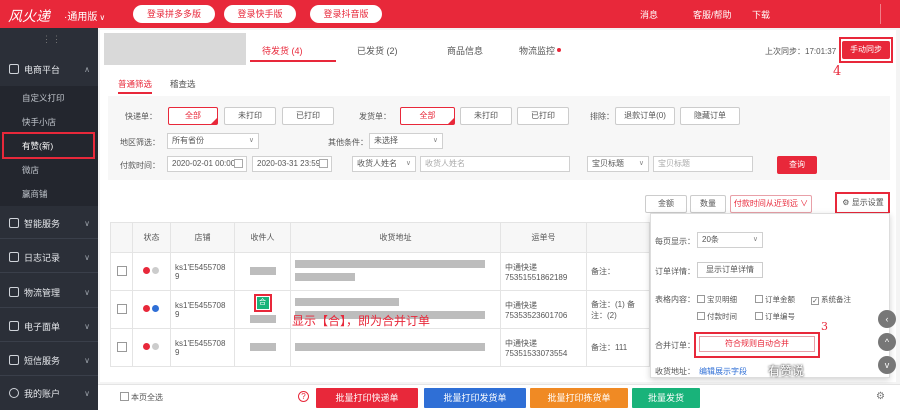  What do you see at coordinates (703, 164) in the screenshot?
I see `product-title-input: 宝贝标题` at bounding box center [703, 164].